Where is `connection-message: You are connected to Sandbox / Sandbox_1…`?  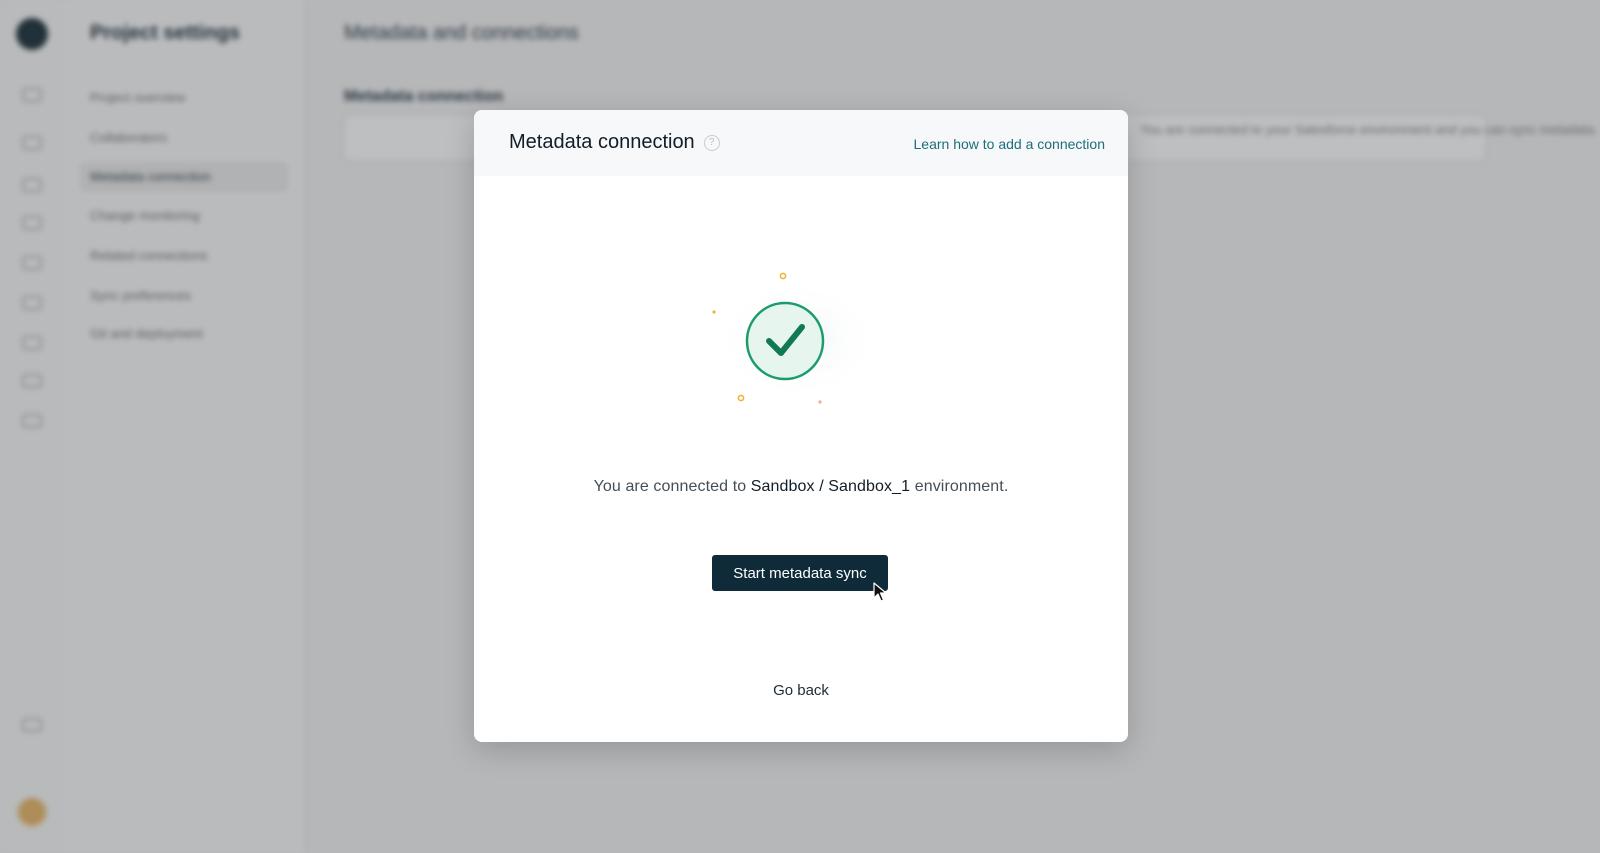
connection-message: You are connected to Sandbox / Sandbox_1… is located at coordinates (801, 487).